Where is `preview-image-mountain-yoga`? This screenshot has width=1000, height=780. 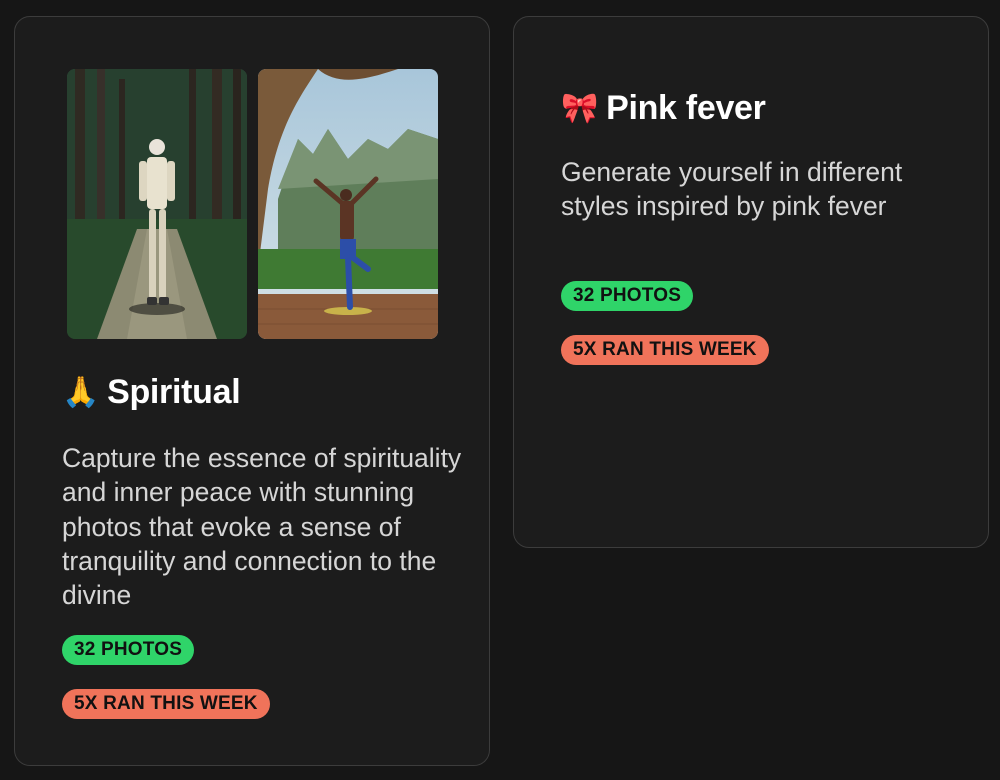
preview-image-mountain-yoga is located at coordinates (348, 204).